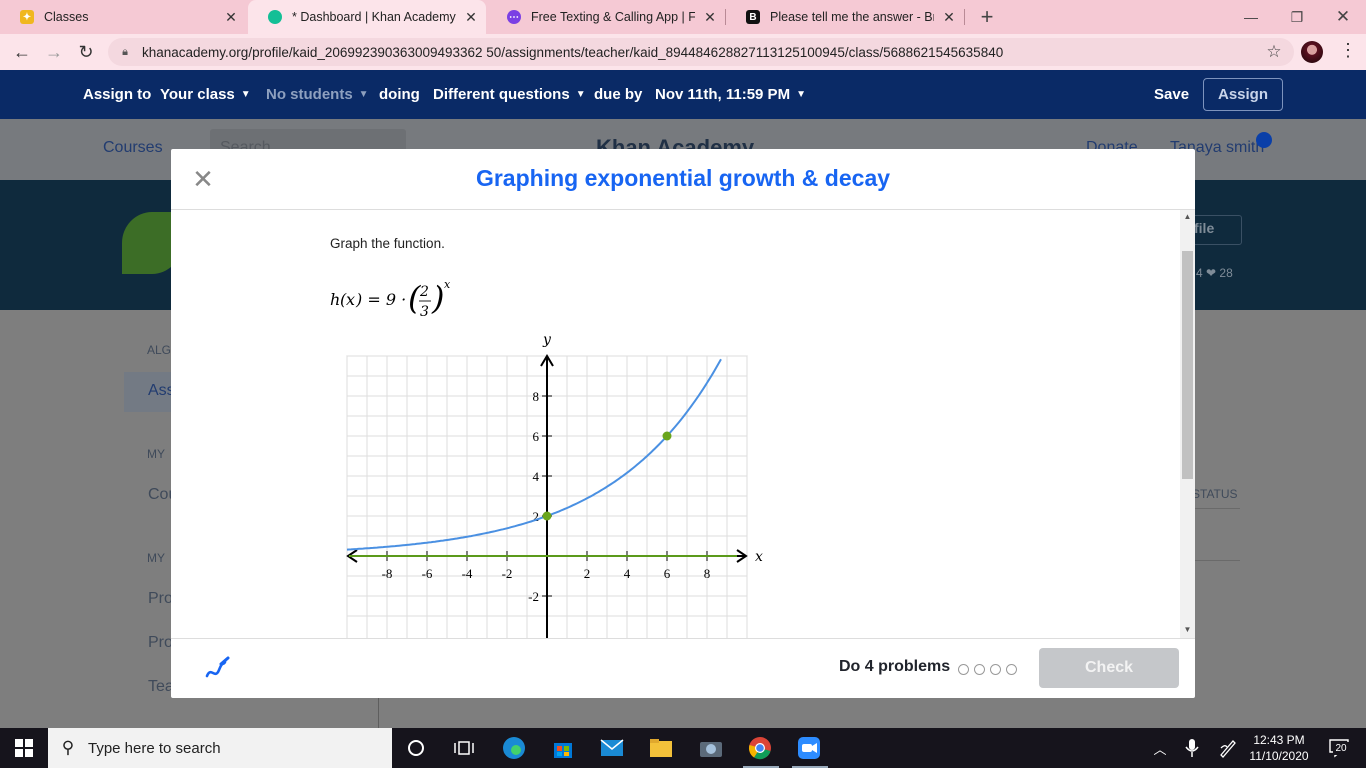 This screenshot has height=768, width=1366. What do you see at coordinates (220, 748) in the screenshot?
I see `taskbar-search: ⚲ Type here to search` at bounding box center [220, 748].